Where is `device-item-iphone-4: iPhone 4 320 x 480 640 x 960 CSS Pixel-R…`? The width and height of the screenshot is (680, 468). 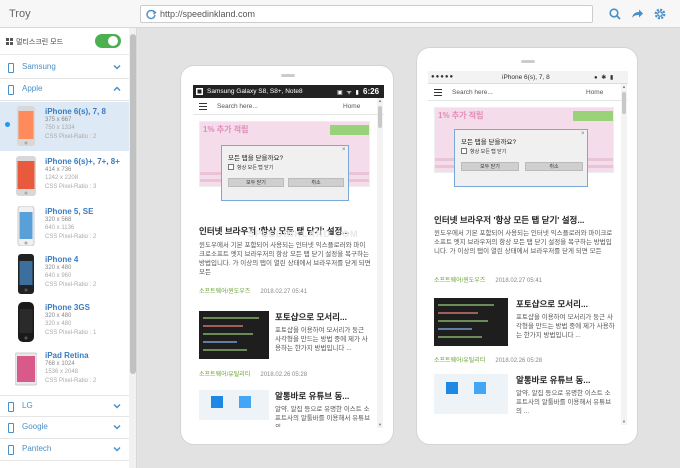 device-item-iphone-4: iPhone 4 320 x 480 640 x 960 CSS Pixel-R… is located at coordinates (64, 274).